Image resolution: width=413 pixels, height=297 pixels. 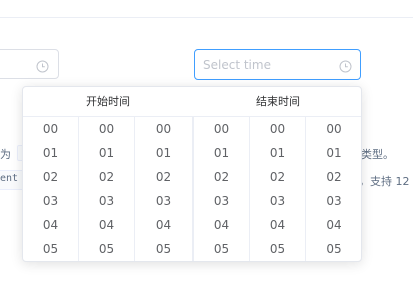 I want to click on doc-text-suffix: 类型。, so click(x=377, y=154).